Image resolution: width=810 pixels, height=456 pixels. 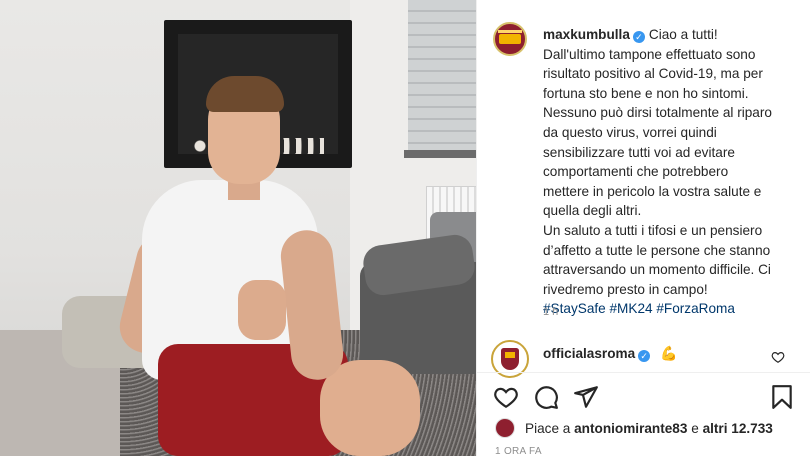 What do you see at coordinates (592, 211) in the screenshot?
I see `caption-line: quella degli altri.` at bounding box center [592, 211].